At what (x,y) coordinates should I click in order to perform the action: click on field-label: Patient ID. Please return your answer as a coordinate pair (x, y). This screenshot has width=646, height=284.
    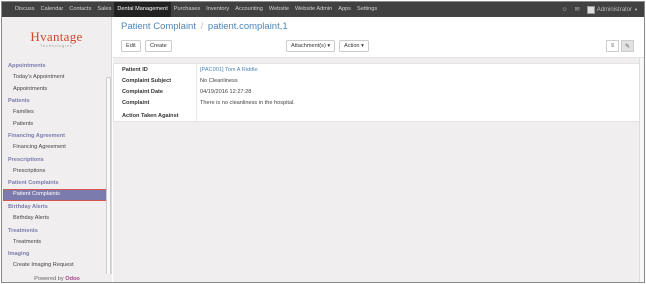
    Looking at the image, I should click on (135, 70).